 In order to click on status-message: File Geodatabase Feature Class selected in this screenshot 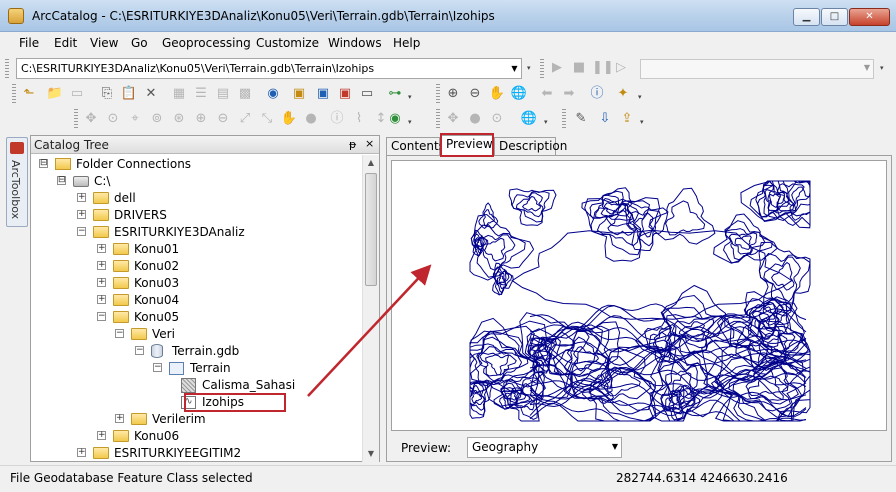, I will do `click(131, 478)`.